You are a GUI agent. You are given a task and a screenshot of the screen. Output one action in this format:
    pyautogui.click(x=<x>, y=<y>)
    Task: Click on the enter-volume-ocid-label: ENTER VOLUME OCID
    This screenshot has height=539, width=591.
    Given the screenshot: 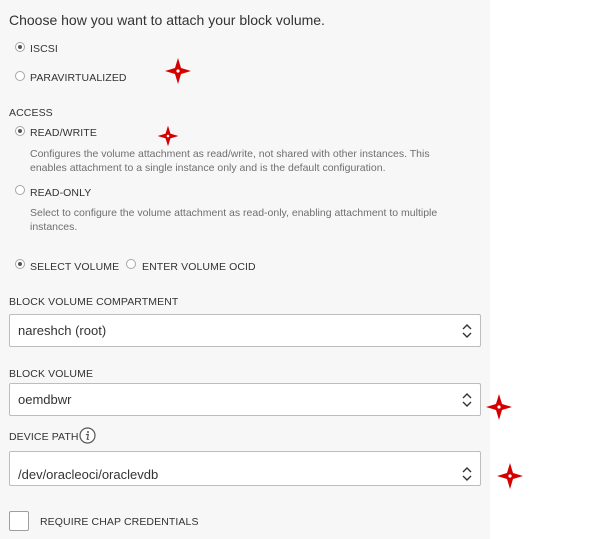 What is the action you would take?
    pyautogui.click(x=199, y=267)
    